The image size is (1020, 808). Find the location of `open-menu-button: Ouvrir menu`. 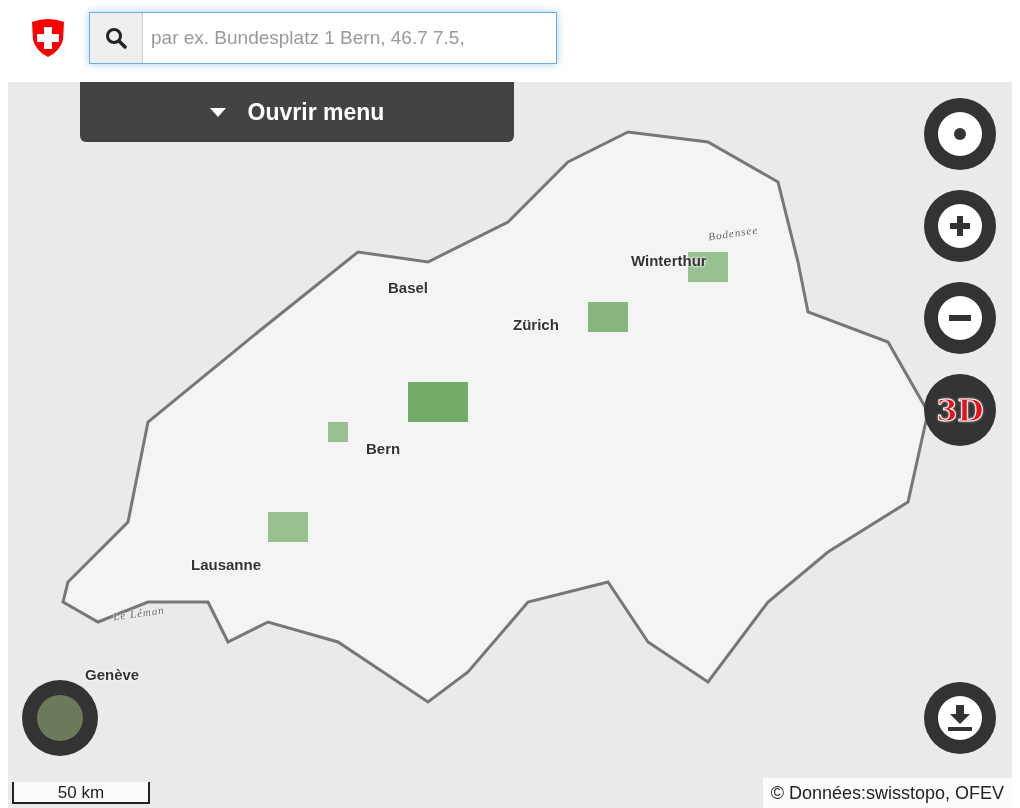

open-menu-button: Ouvrir menu is located at coordinates (297, 112).